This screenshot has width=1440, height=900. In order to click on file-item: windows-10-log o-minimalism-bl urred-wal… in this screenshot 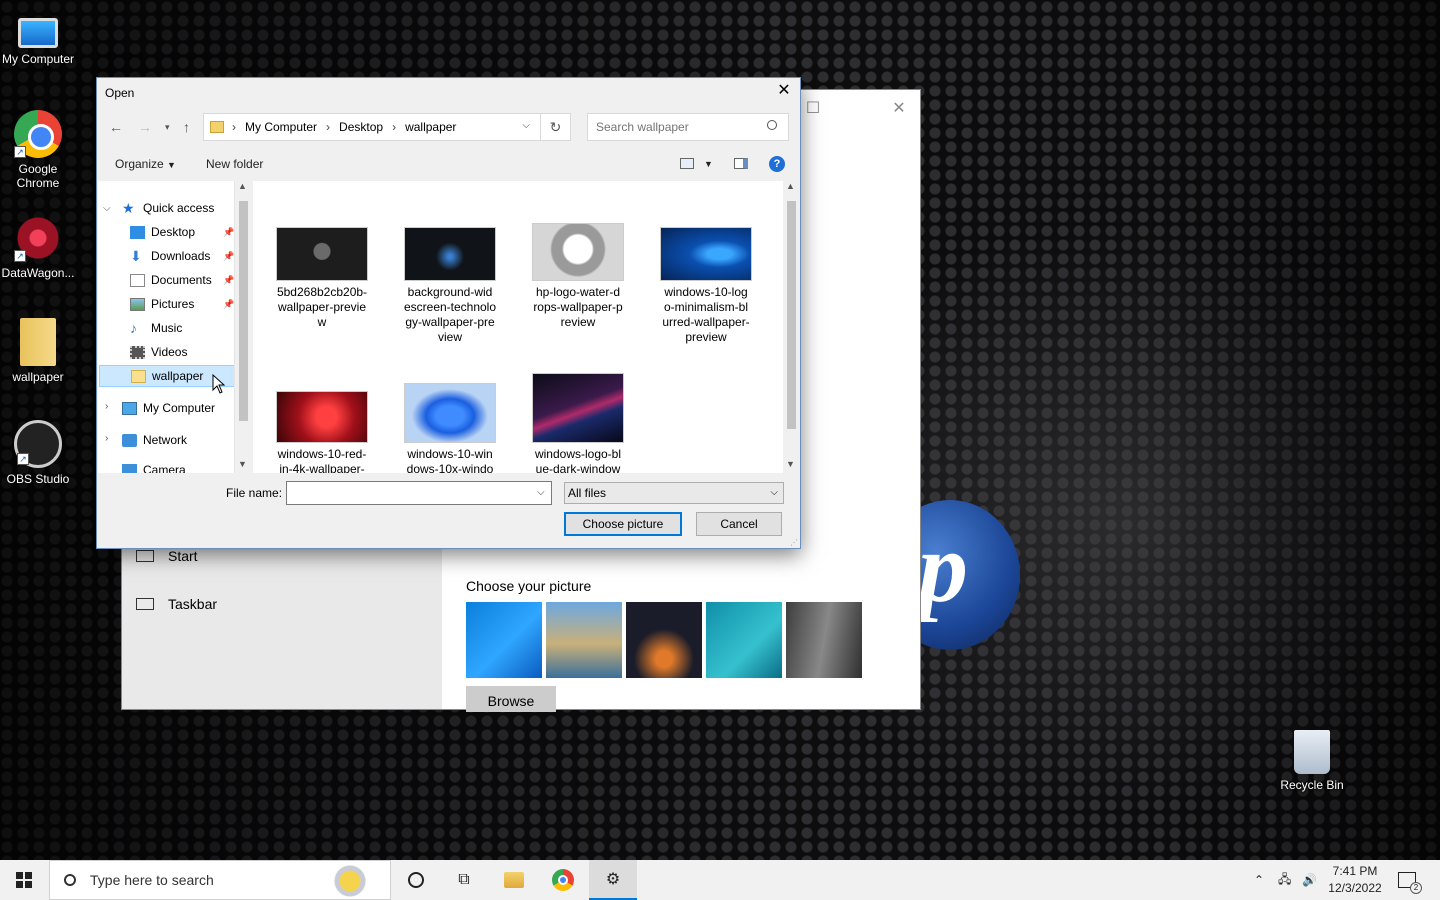, I will do `click(706, 286)`.